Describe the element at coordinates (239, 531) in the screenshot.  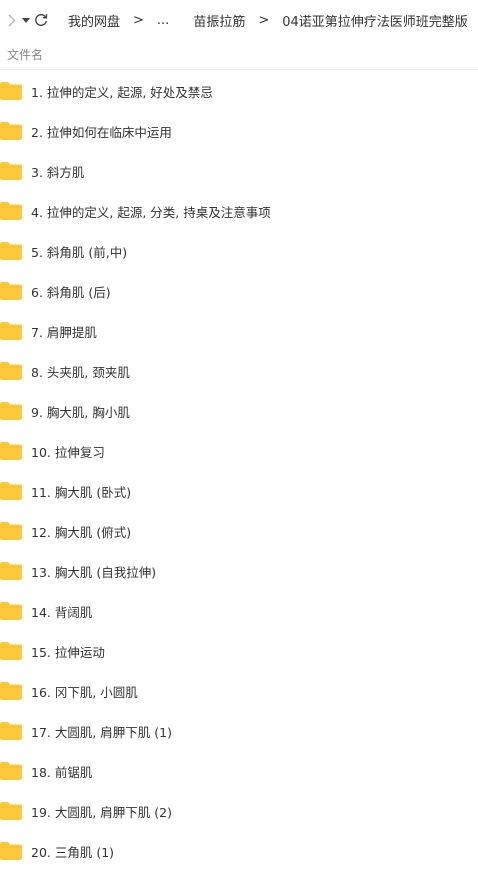
I see `folder-row: 12. 胸大肌 (俯式)` at that location.